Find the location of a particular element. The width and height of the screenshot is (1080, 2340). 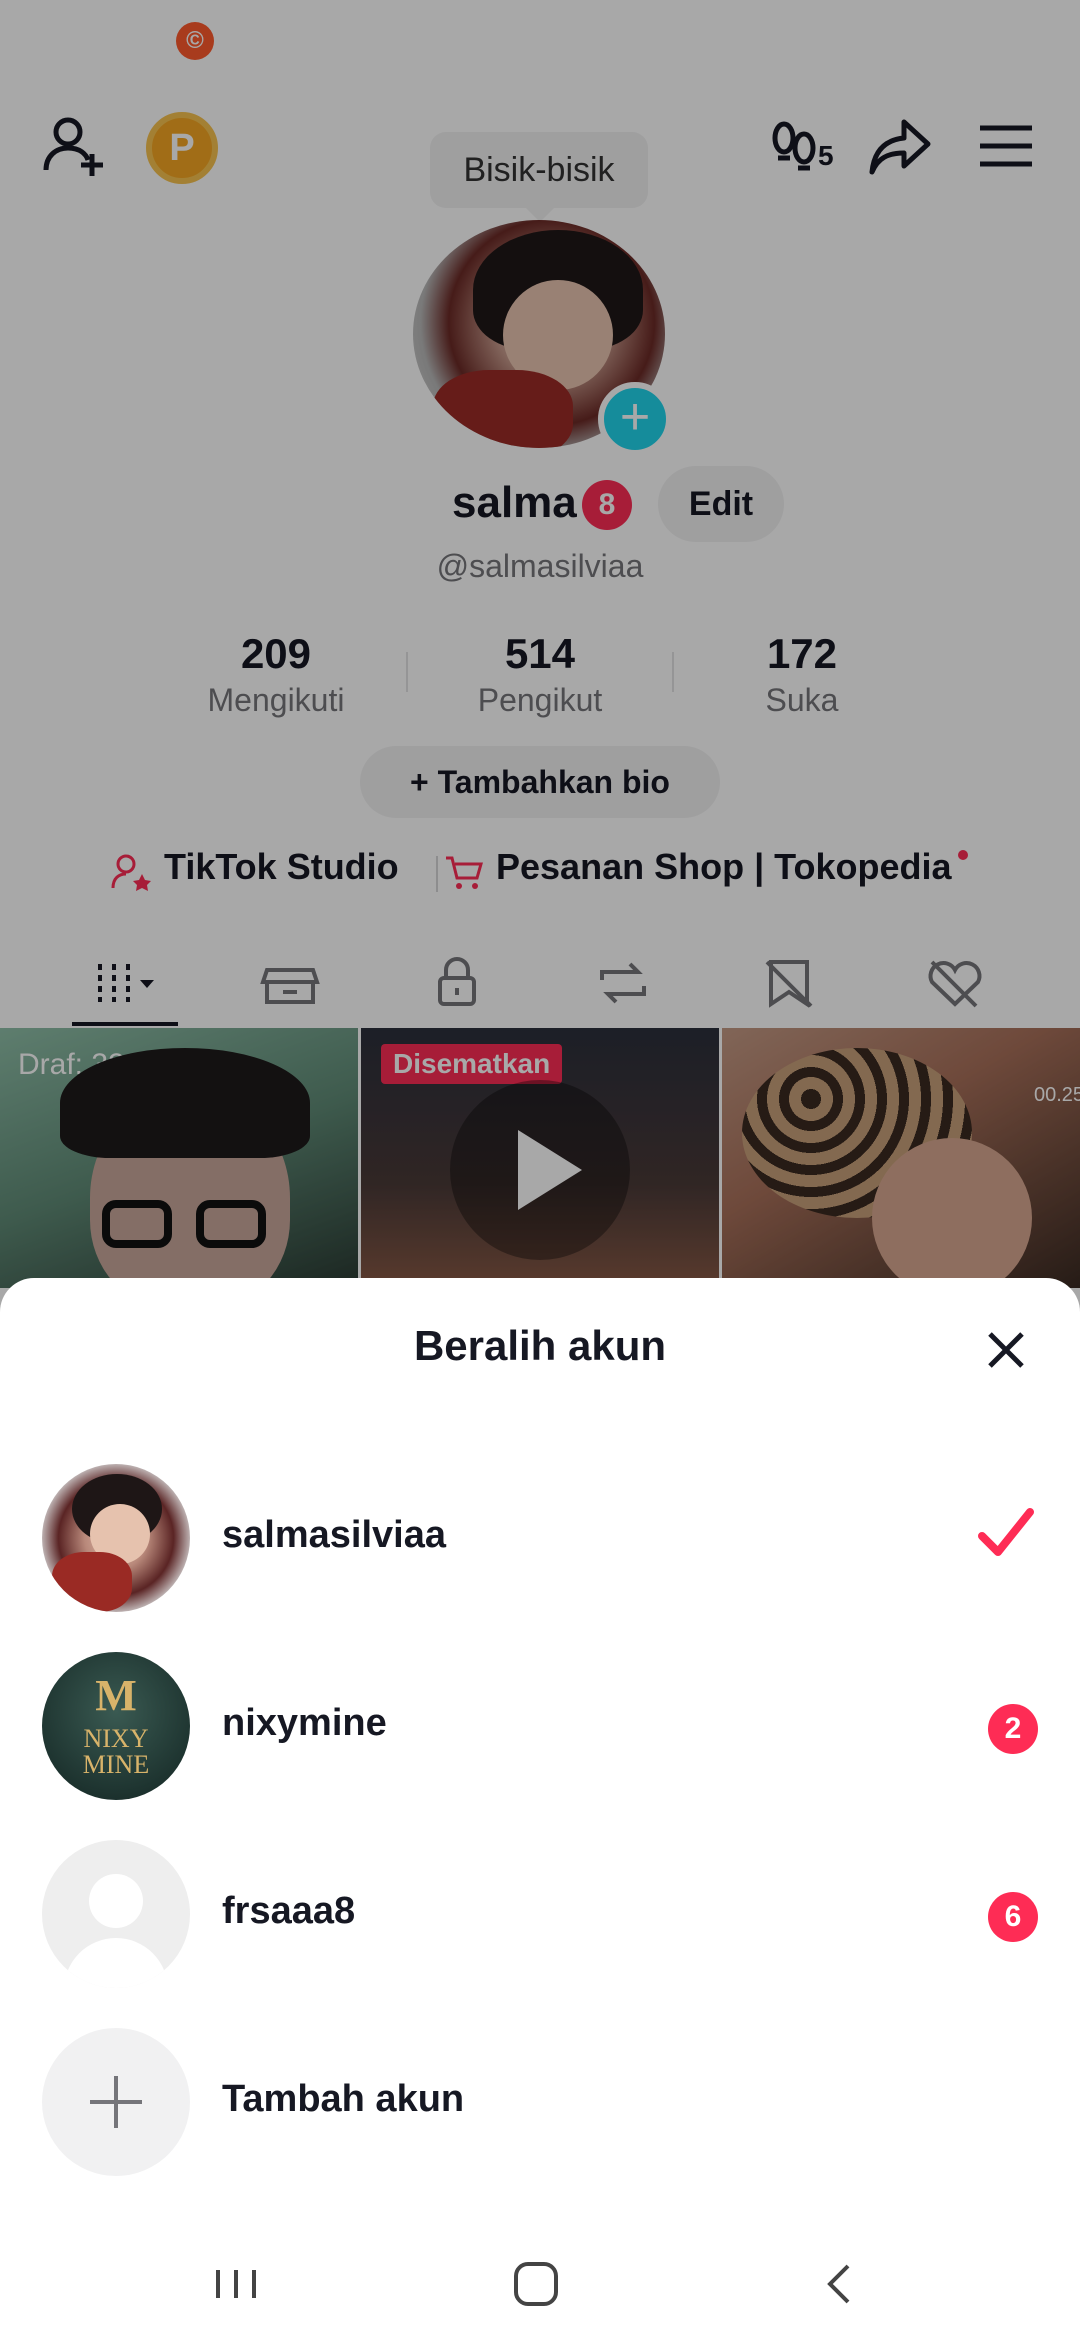

account-name: frsaaa8 is located at coordinates (289, 1911).